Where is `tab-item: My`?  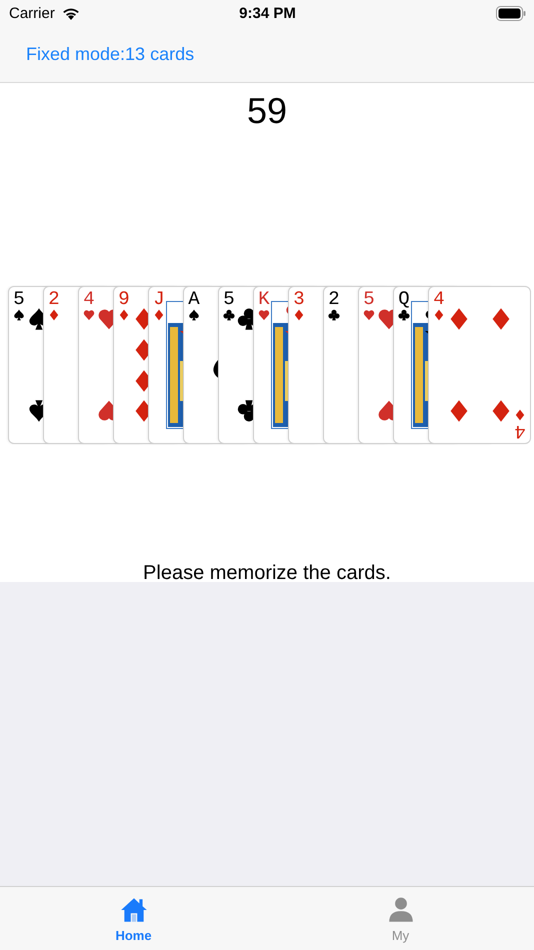 tab-item: My is located at coordinates (400, 918).